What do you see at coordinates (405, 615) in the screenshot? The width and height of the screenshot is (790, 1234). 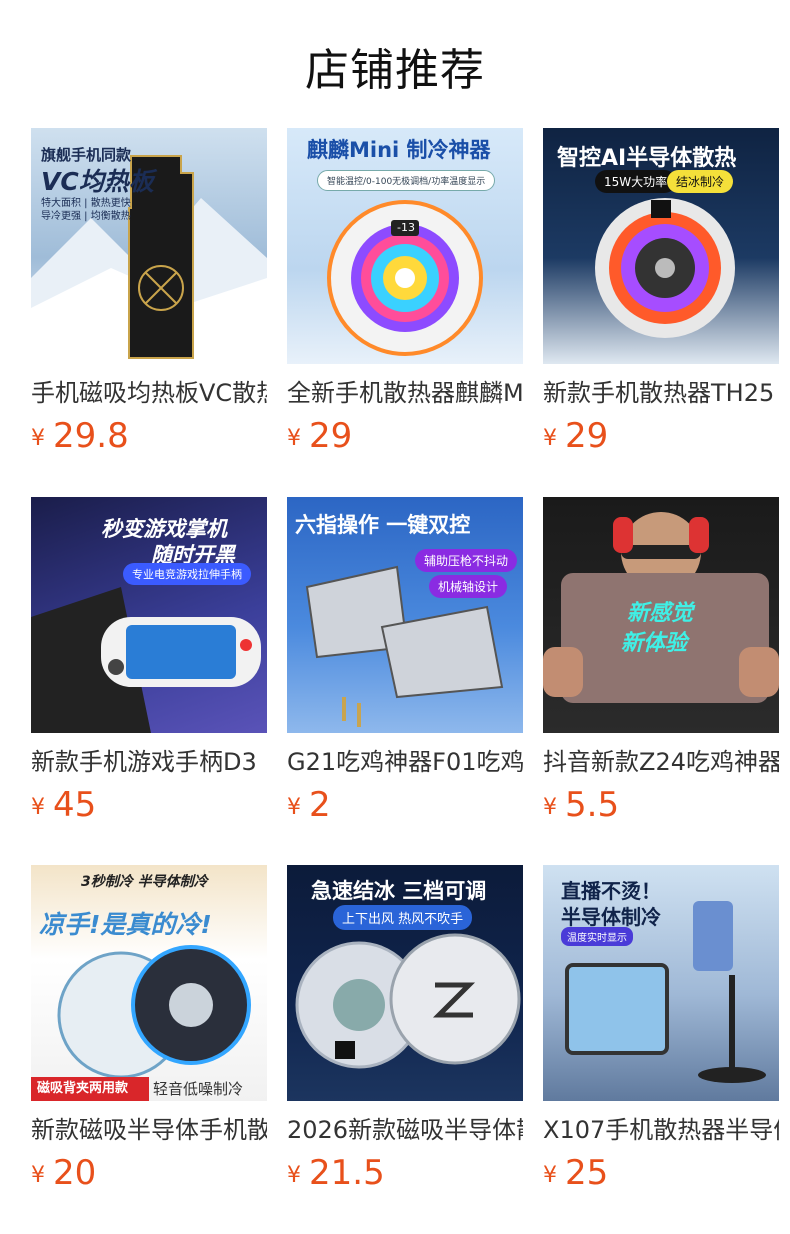 I see `product-image: 六指操作 一键双控 辅助压枪不抖动 机械轴设计` at bounding box center [405, 615].